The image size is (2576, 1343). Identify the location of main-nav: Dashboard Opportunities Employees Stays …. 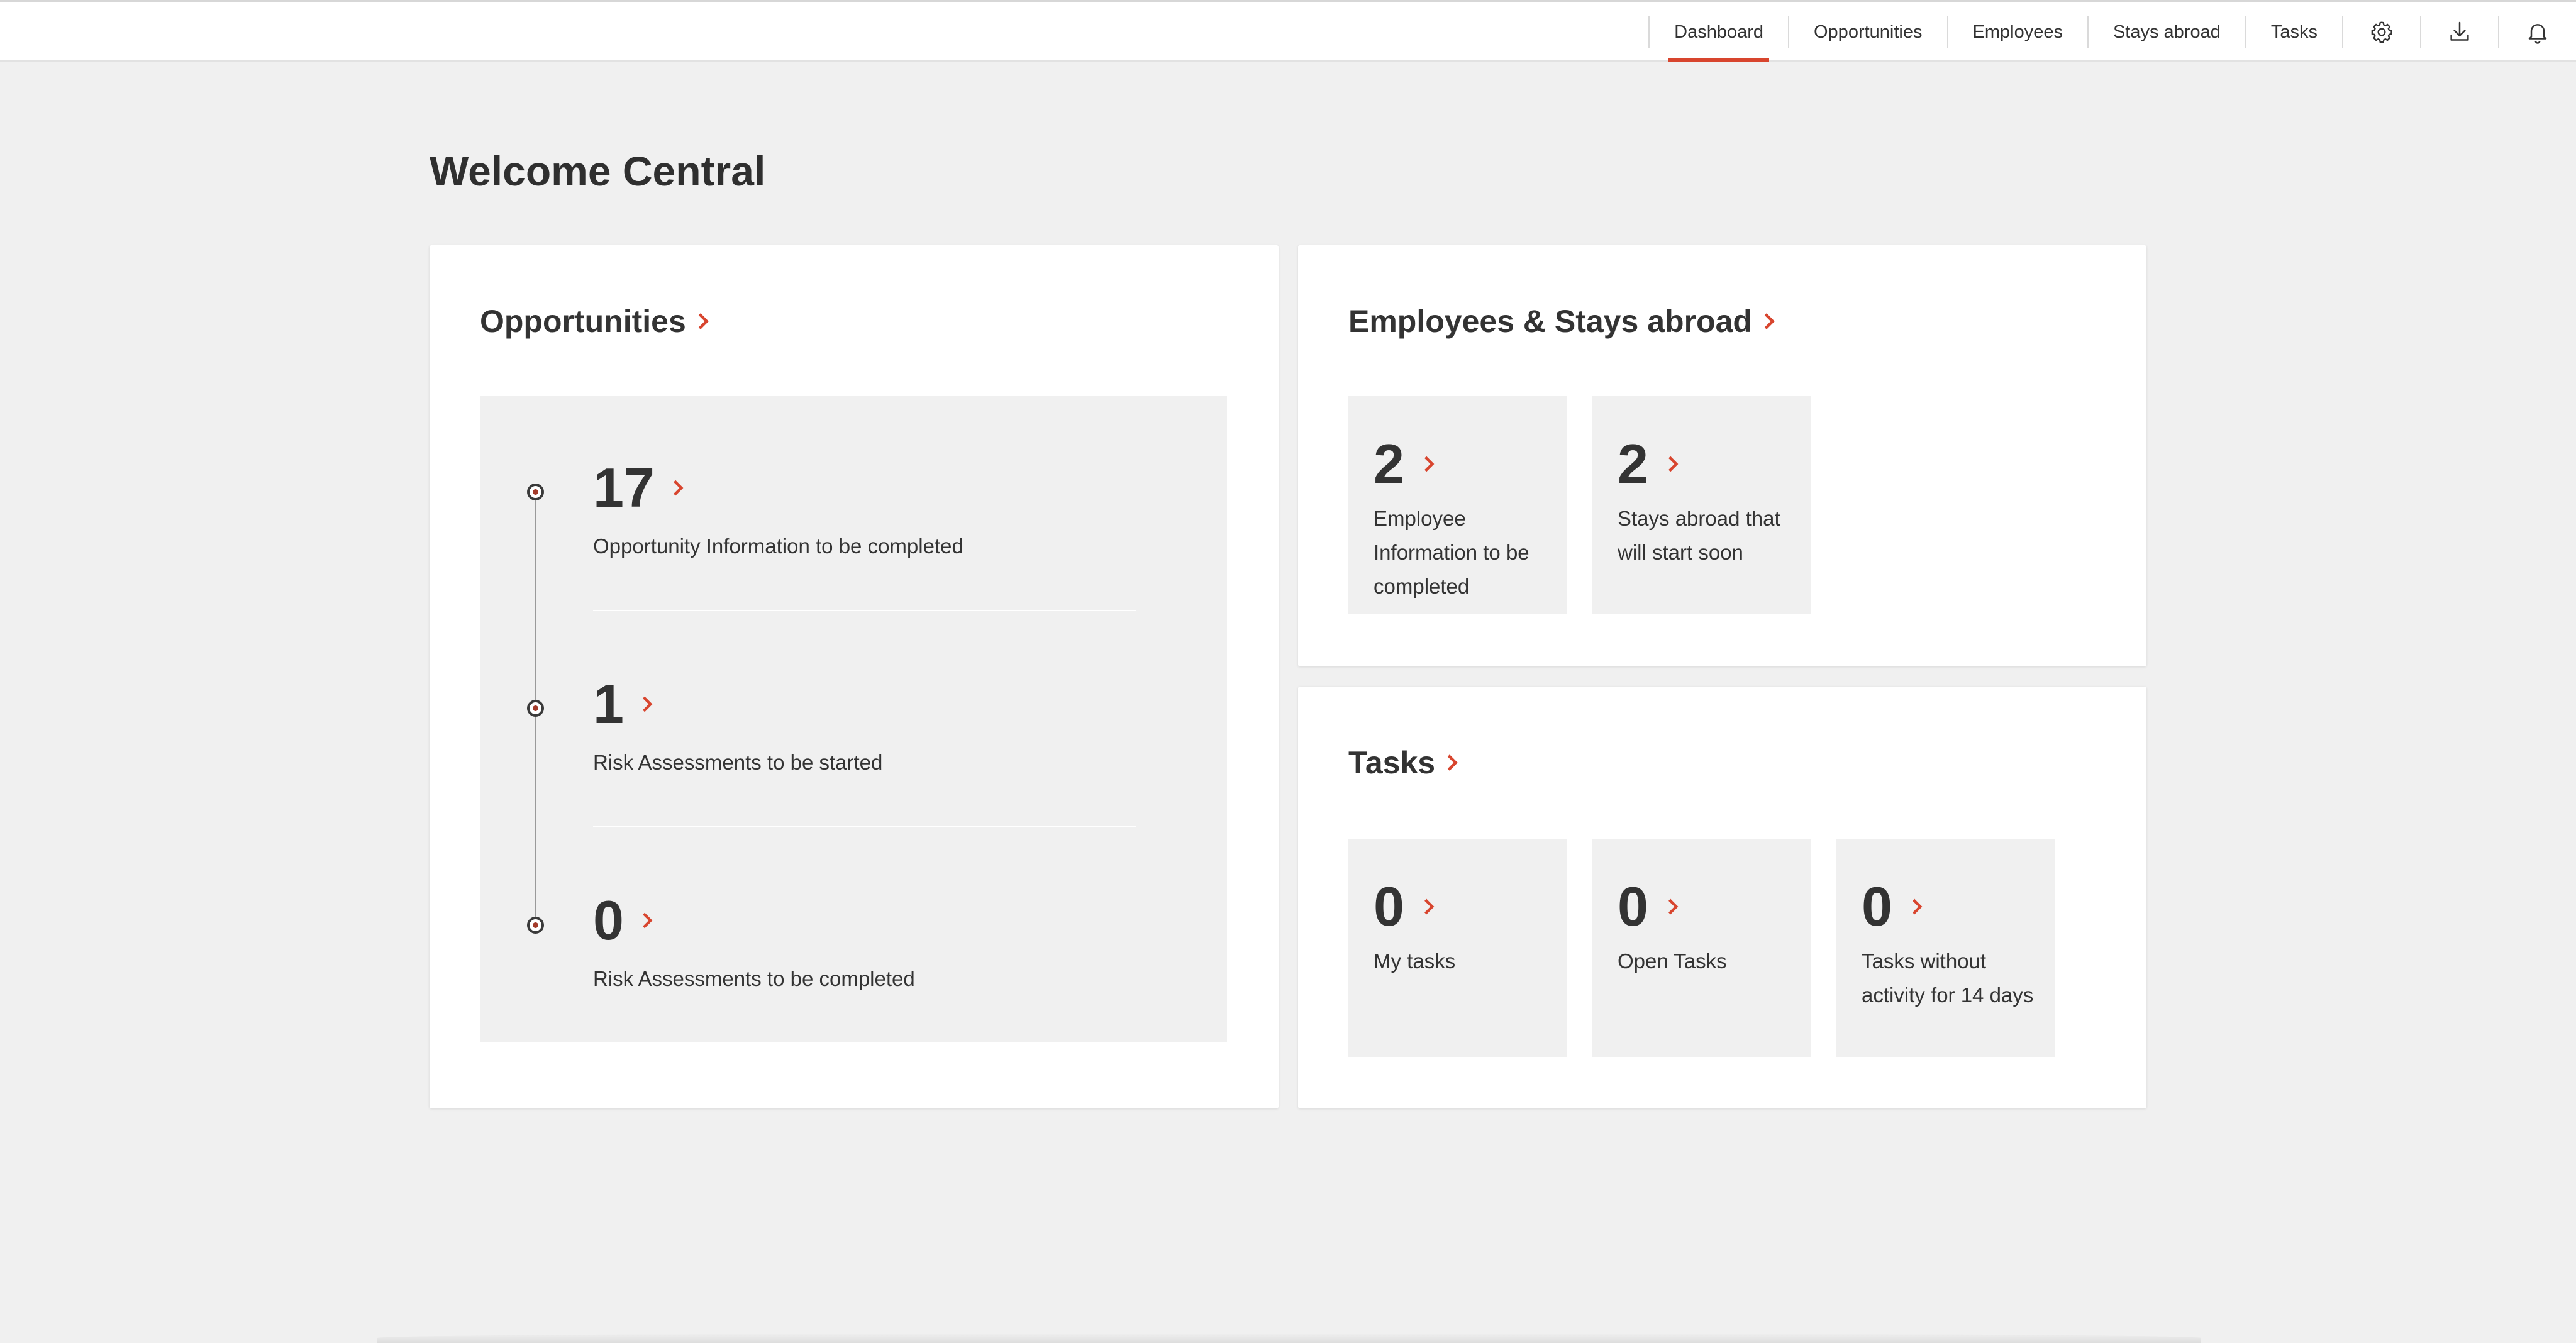
(2112, 32).